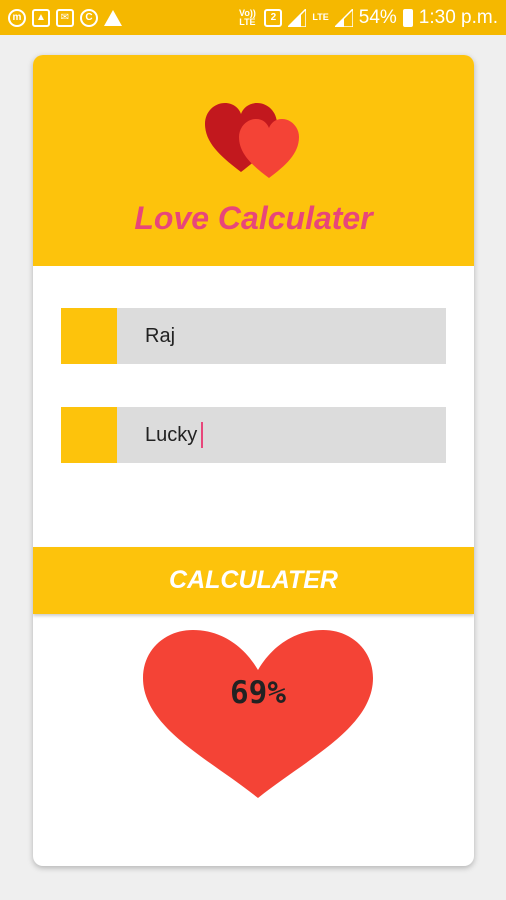 Image resolution: width=506 pixels, height=900 pixels. I want to click on notification-icons: m ▲ ✉ C, so click(65, 17).